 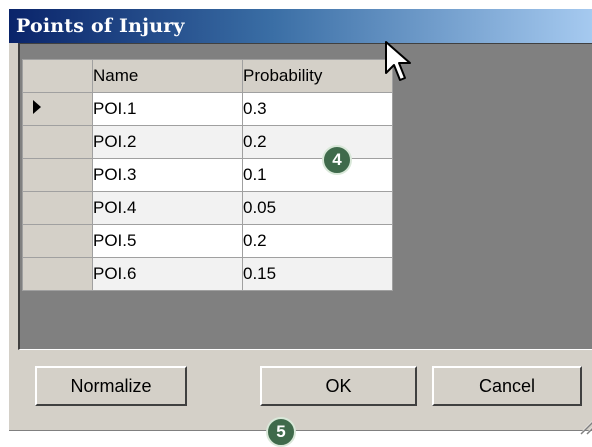 I want to click on resize-grip-icon, so click(x=583, y=424).